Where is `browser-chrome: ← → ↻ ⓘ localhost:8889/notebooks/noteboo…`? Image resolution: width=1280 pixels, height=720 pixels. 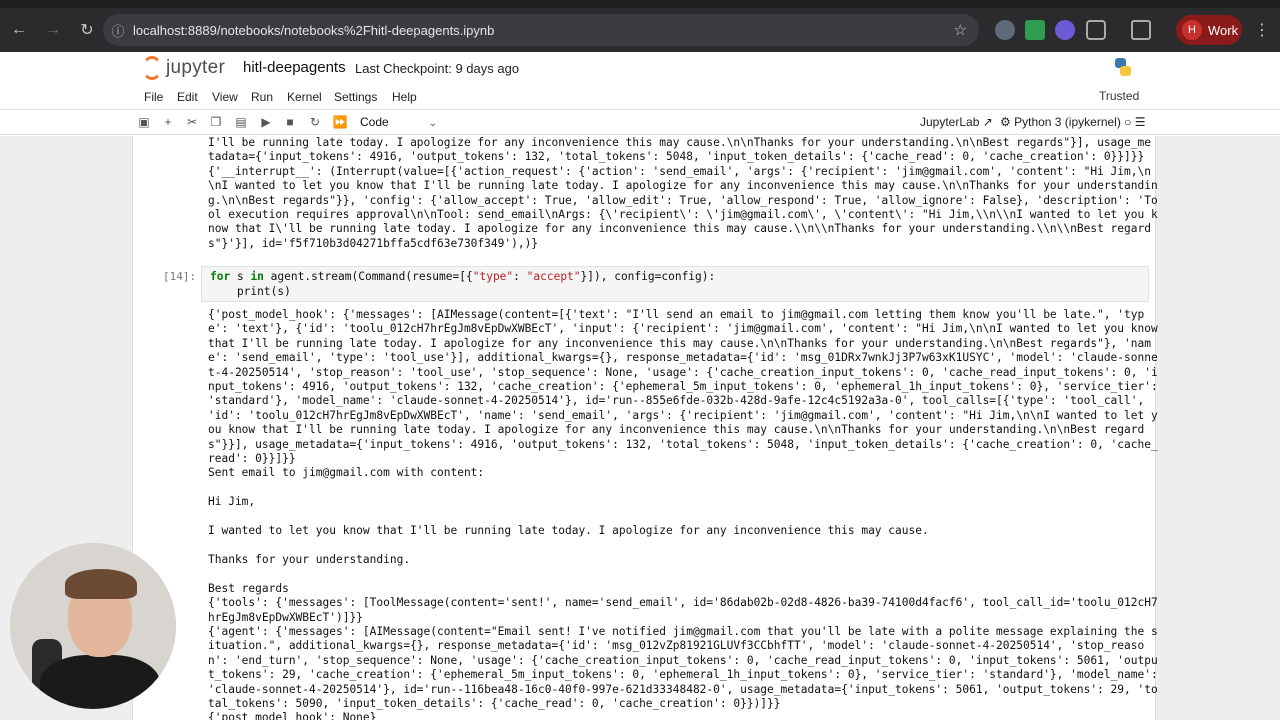
browser-chrome: ← → ↻ ⓘ localhost:8889/notebooks/noteboo… is located at coordinates (640, 30).